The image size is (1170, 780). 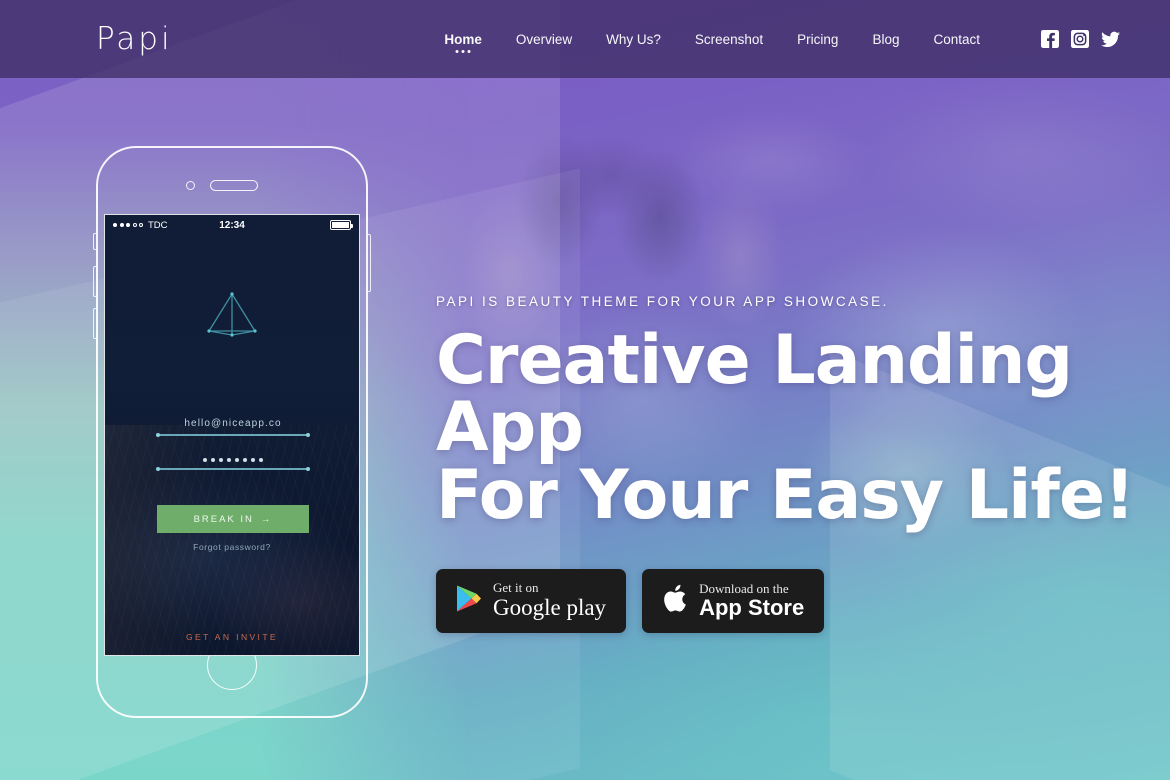 What do you see at coordinates (463, 51) in the screenshot?
I see `active-indicator-dots` at bounding box center [463, 51].